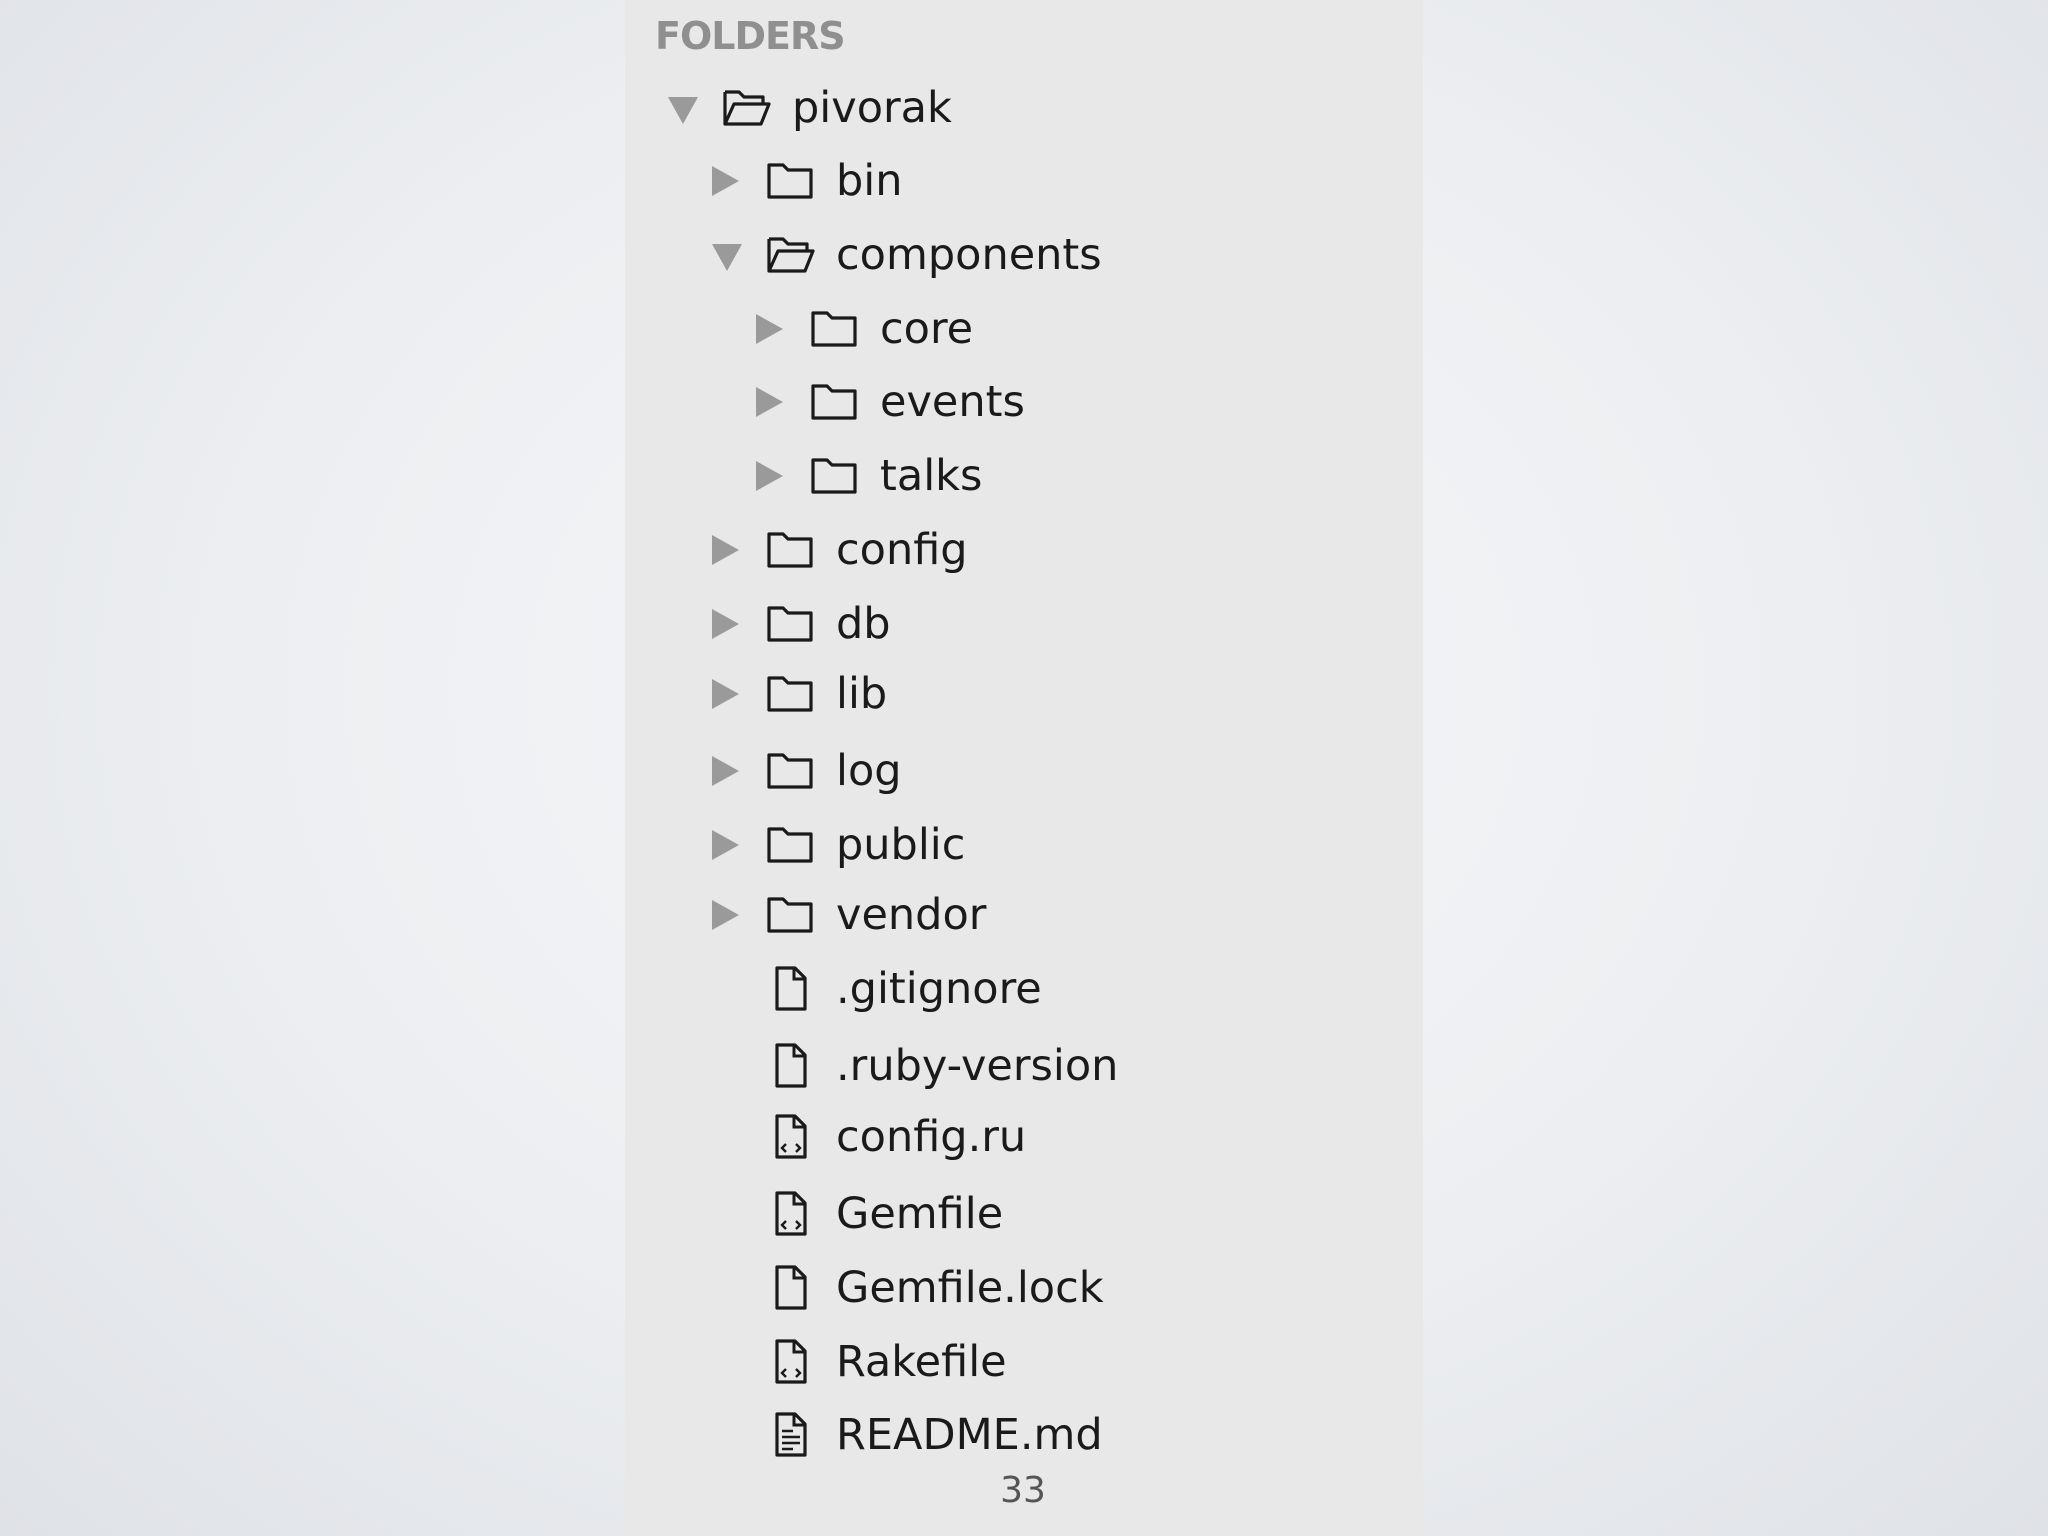 This screenshot has width=2048, height=1536. I want to click on tree-item-label: vendor, so click(911, 915).